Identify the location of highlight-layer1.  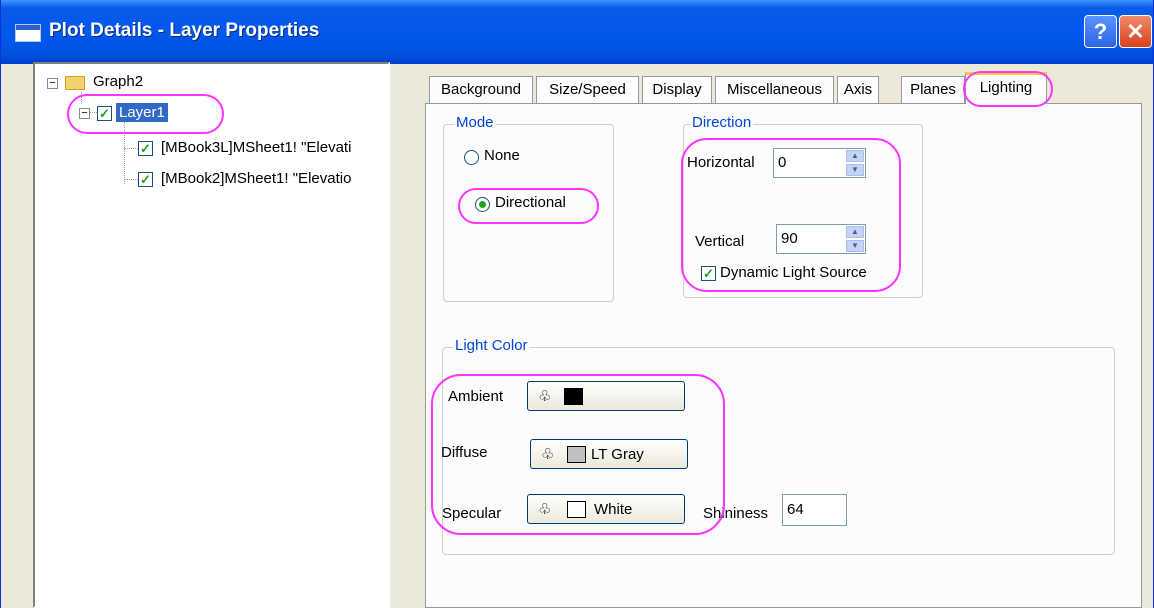
(145, 114).